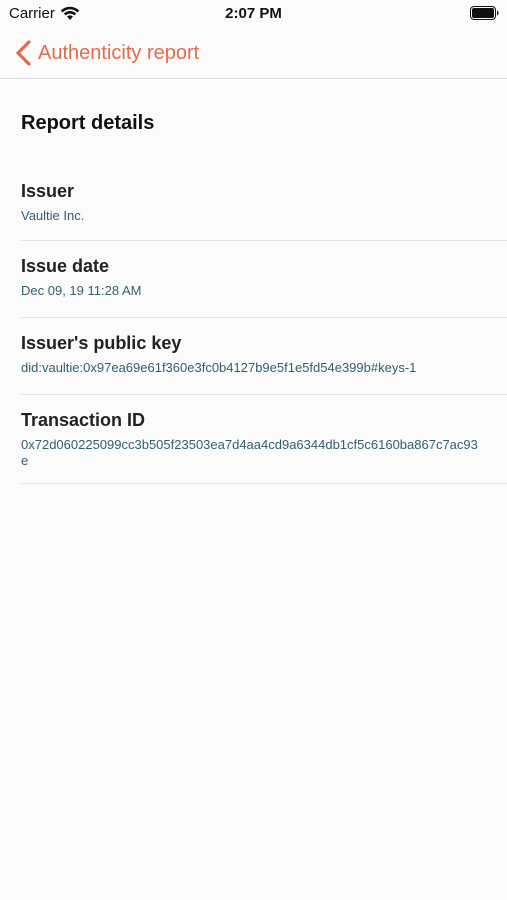 This screenshot has height=900, width=507. What do you see at coordinates (101, 343) in the screenshot?
I see `detail-label-public-key: Issuer's public key` at bounding box center [101, 343].